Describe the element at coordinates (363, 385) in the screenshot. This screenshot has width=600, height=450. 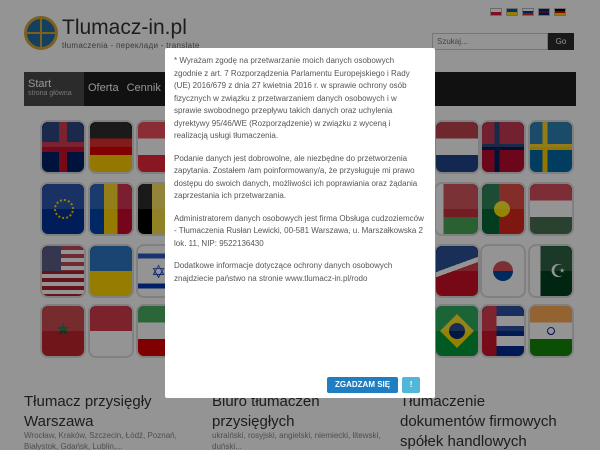
I see `accept-button: ZGADZAM SIĘ` at that location.